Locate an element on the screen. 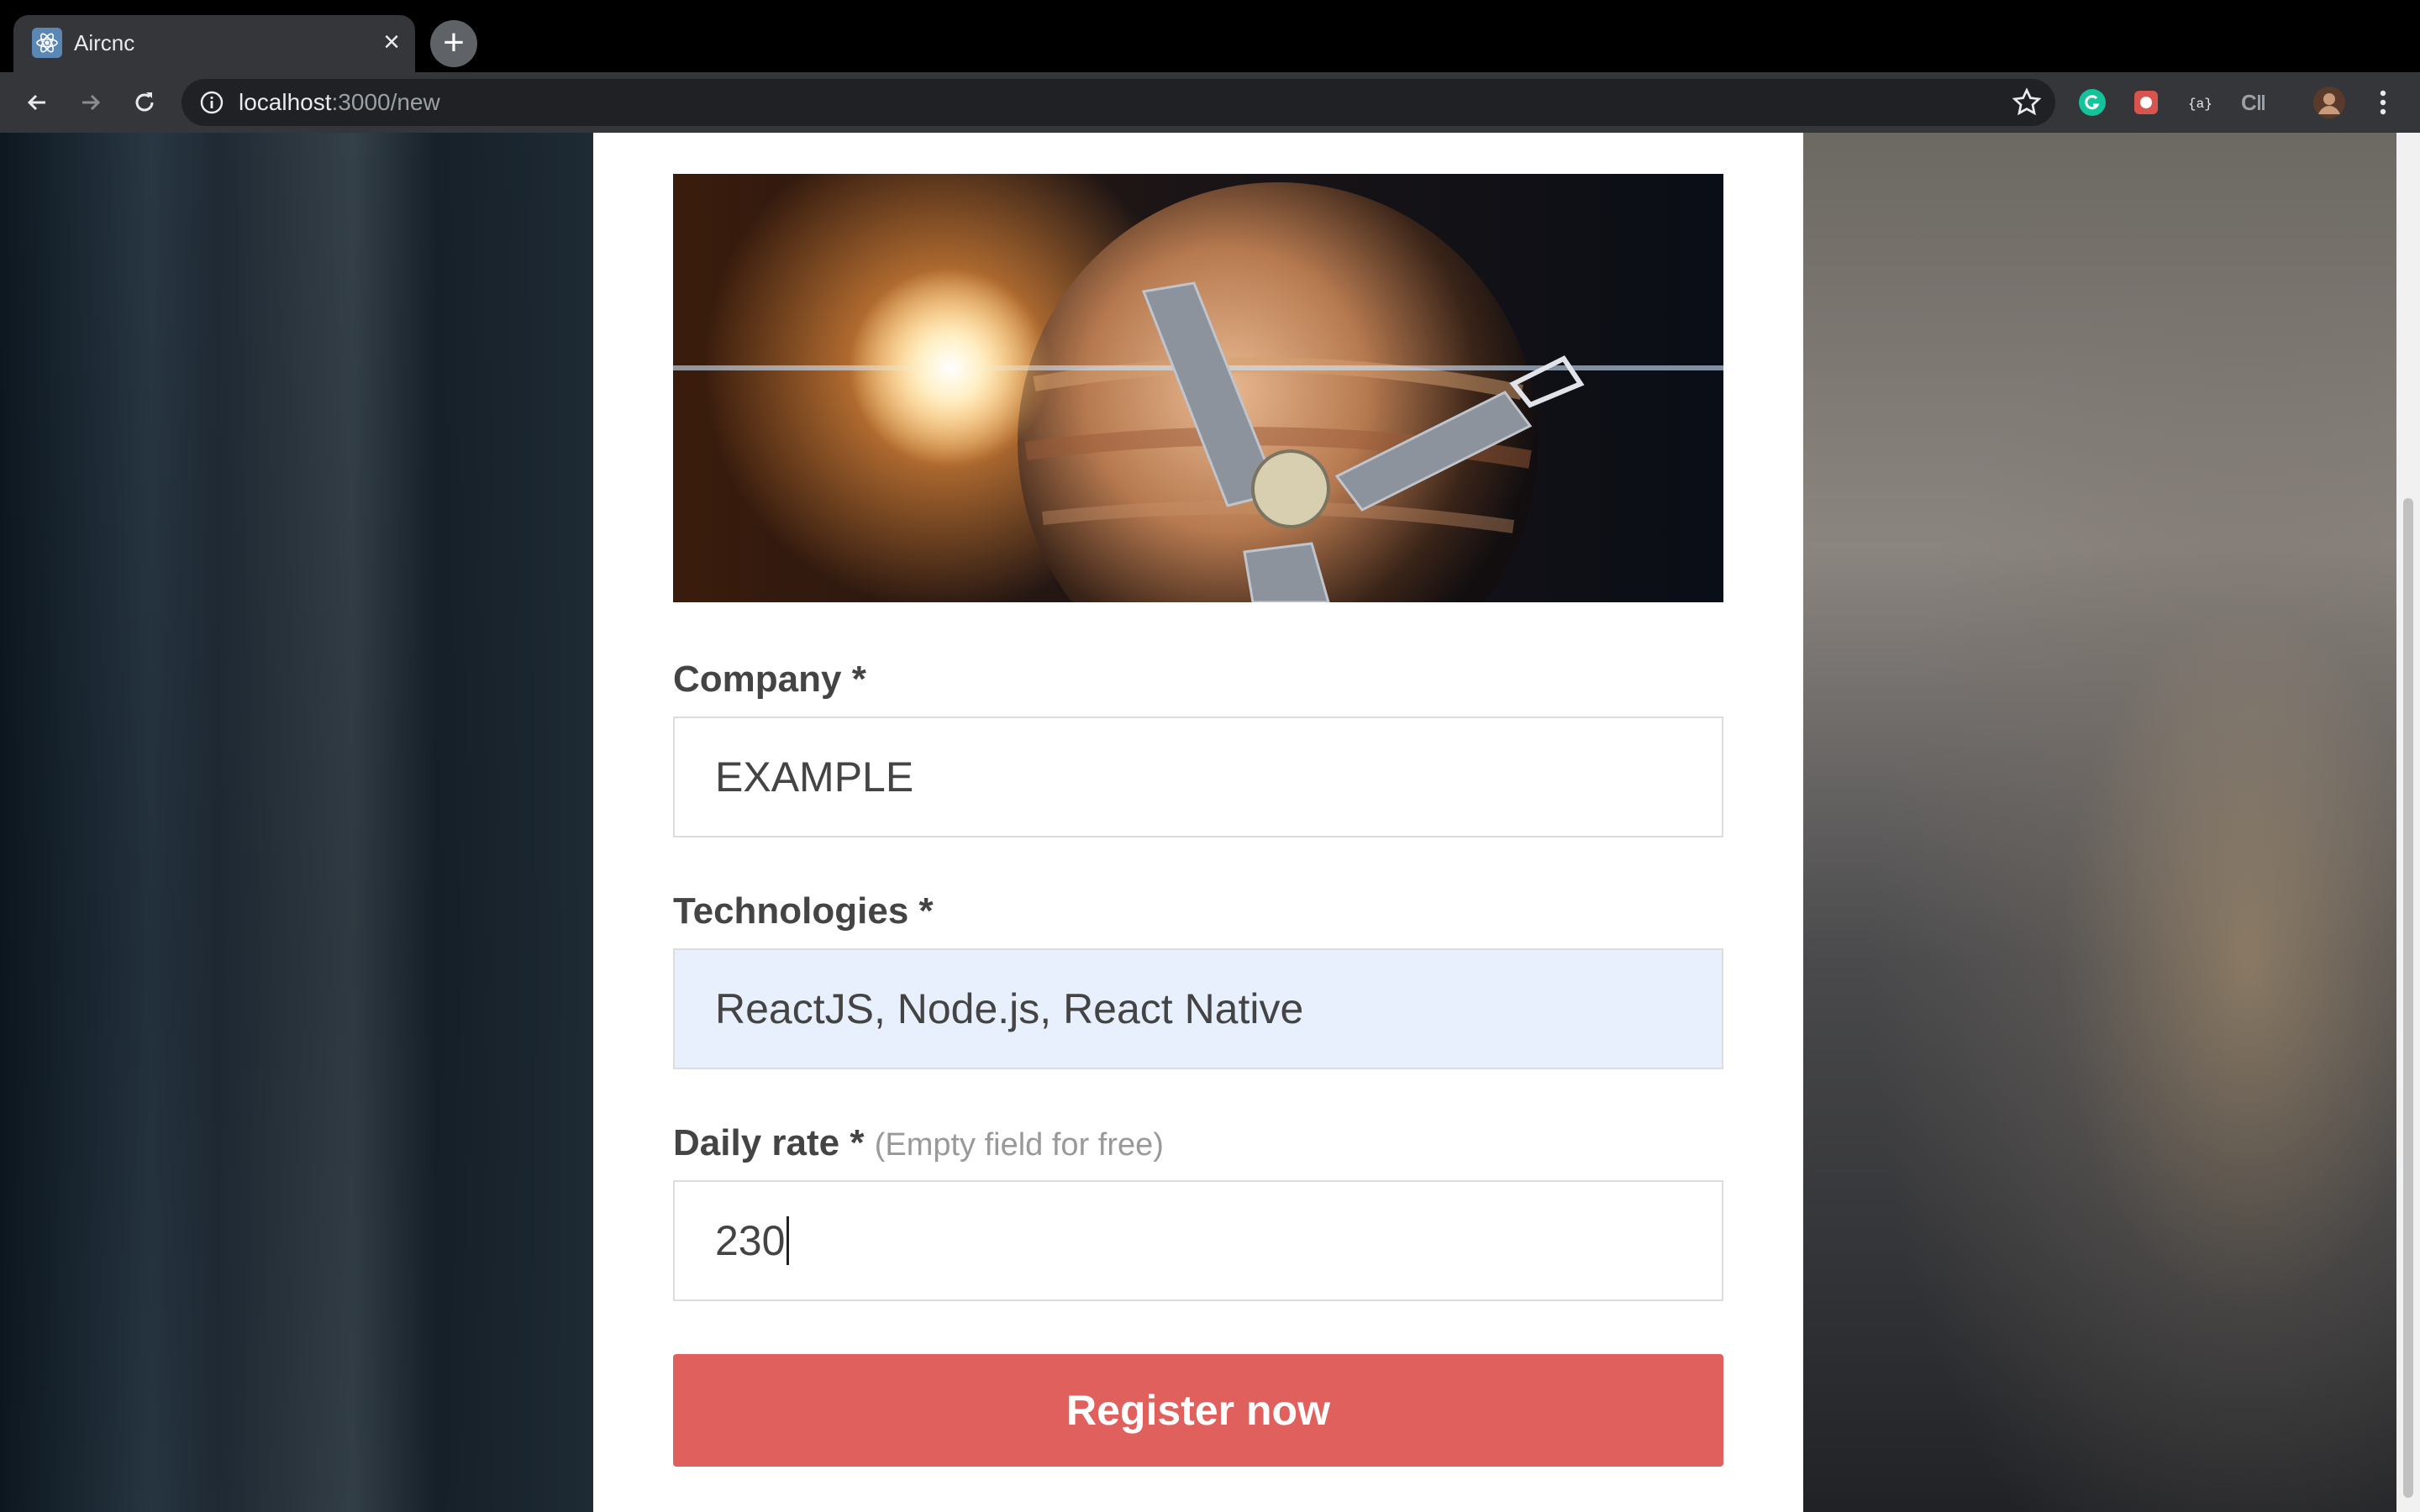 The height and width of the screenshot is (1512, 2420). svg-text: {a} is located at coordinates (2200, 104).